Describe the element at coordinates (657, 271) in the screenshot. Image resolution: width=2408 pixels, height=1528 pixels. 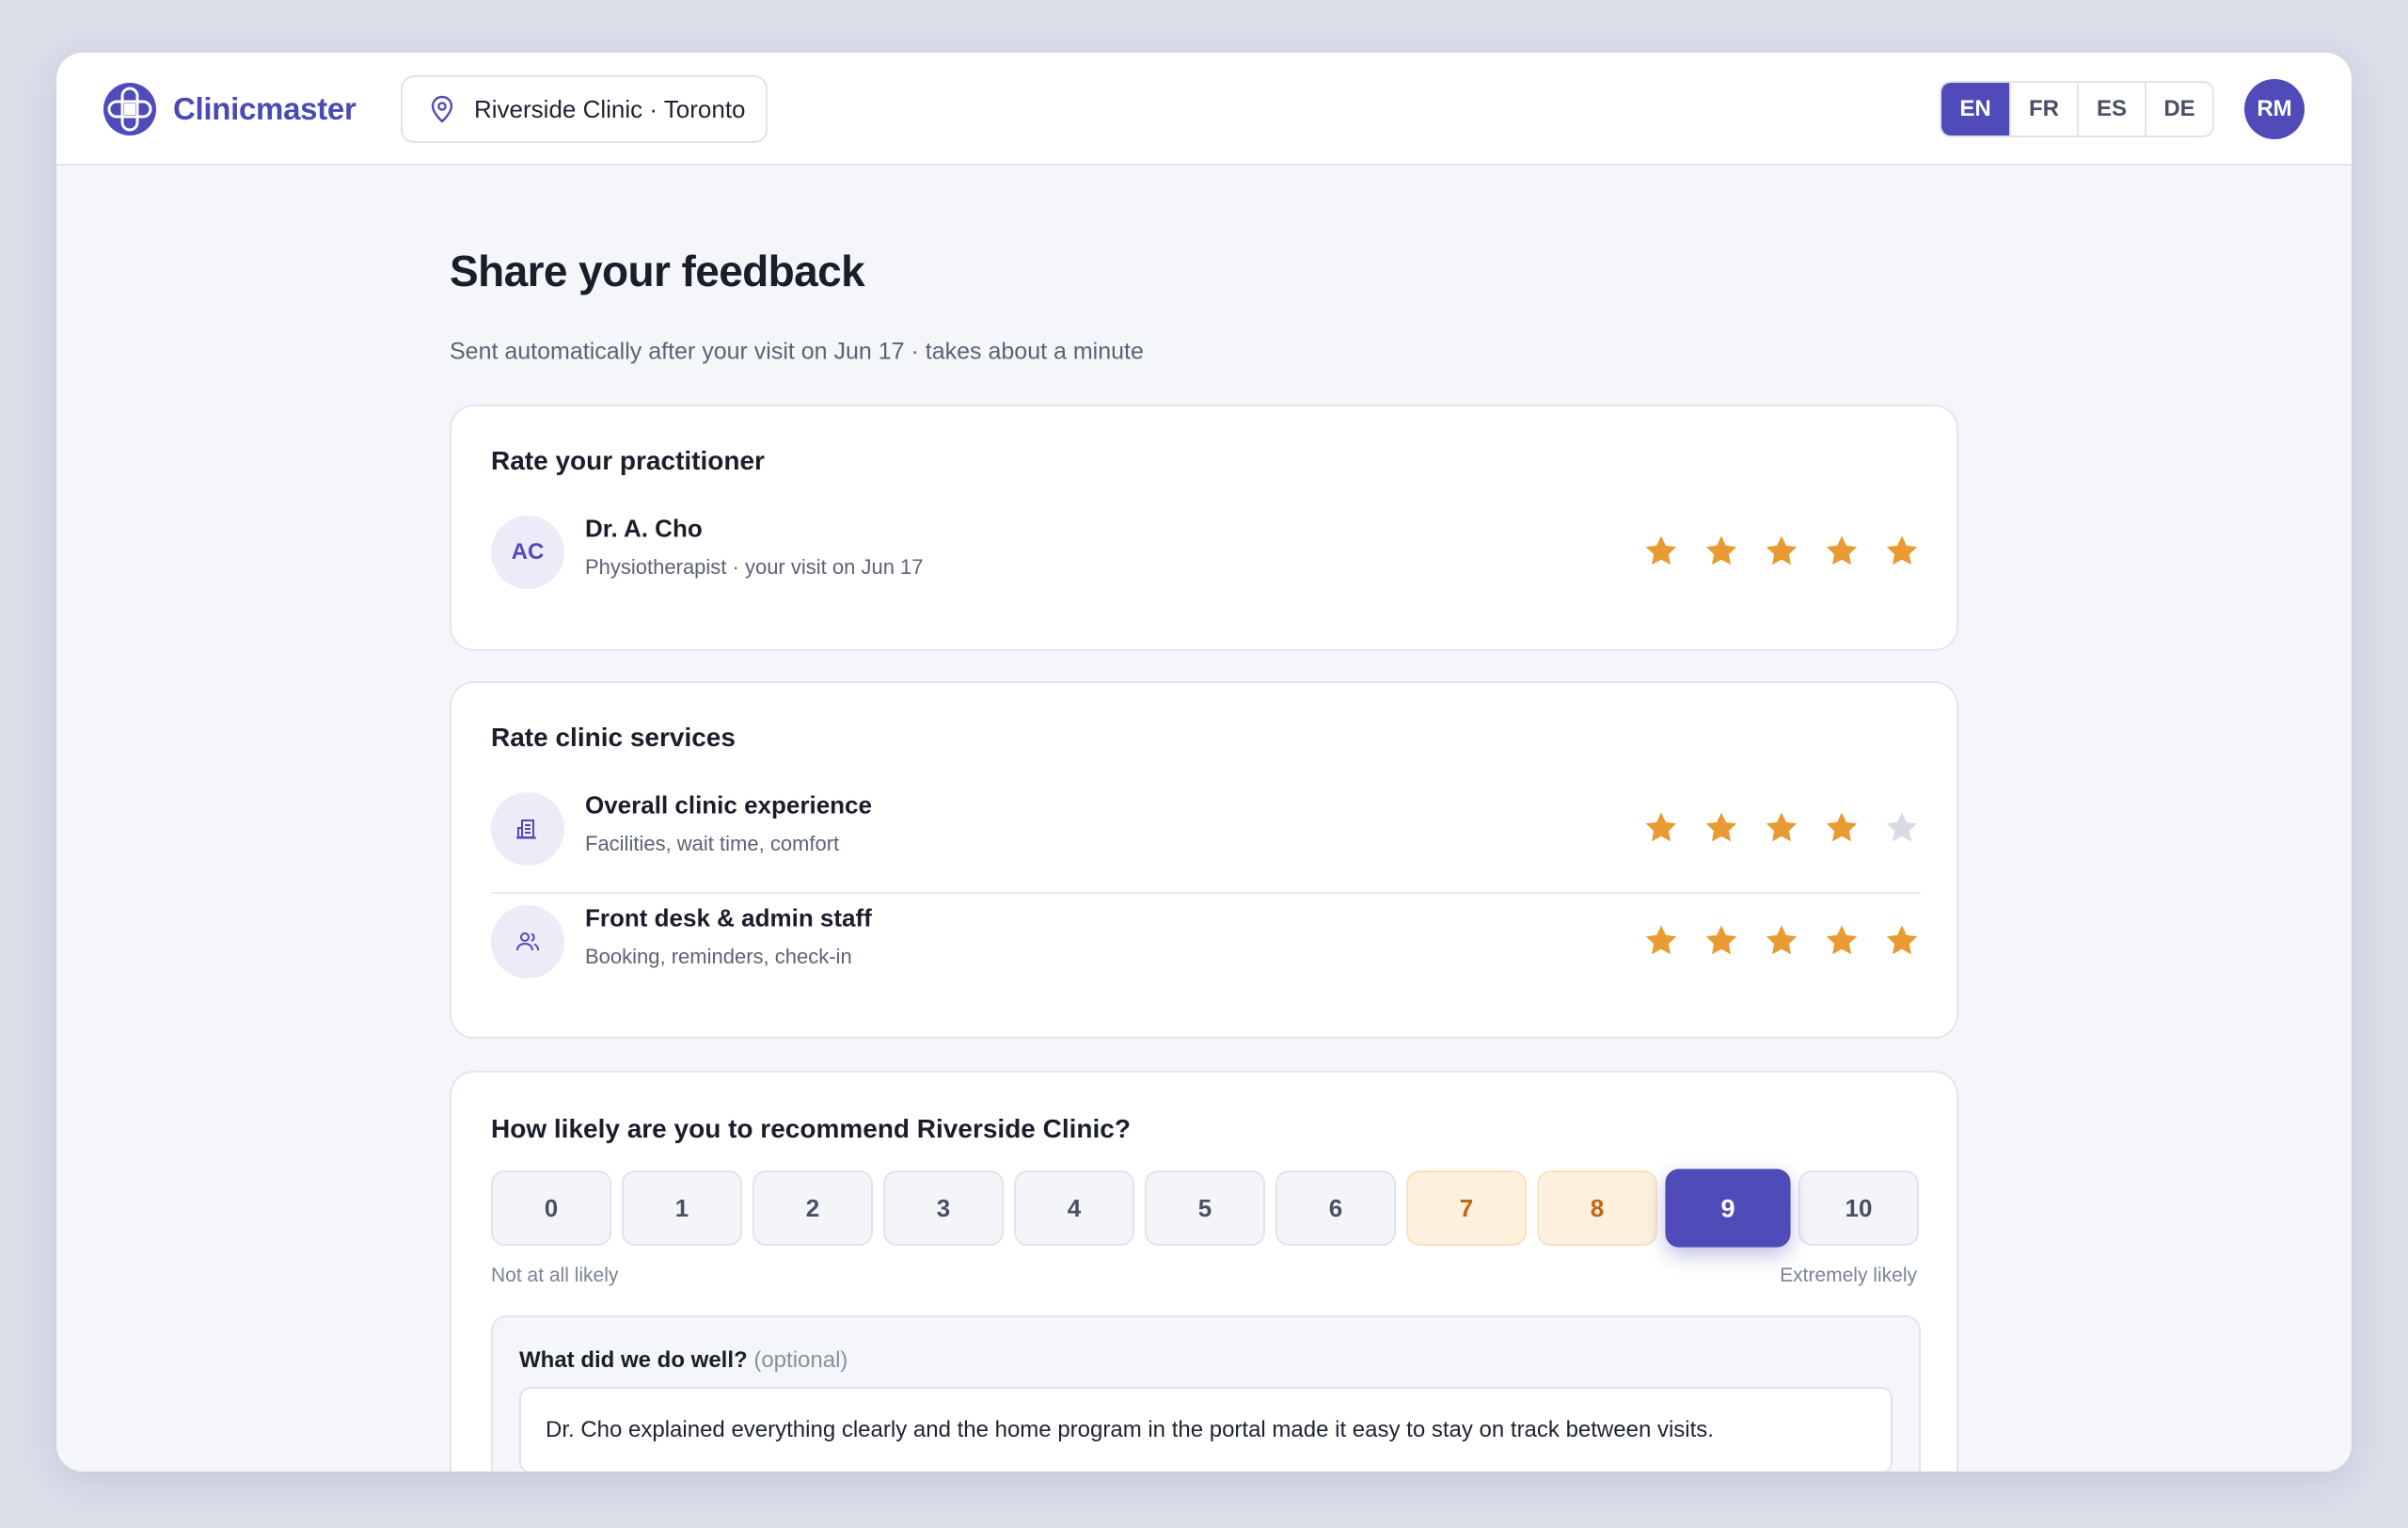
I see `page-title: Share your feedback` at that location.